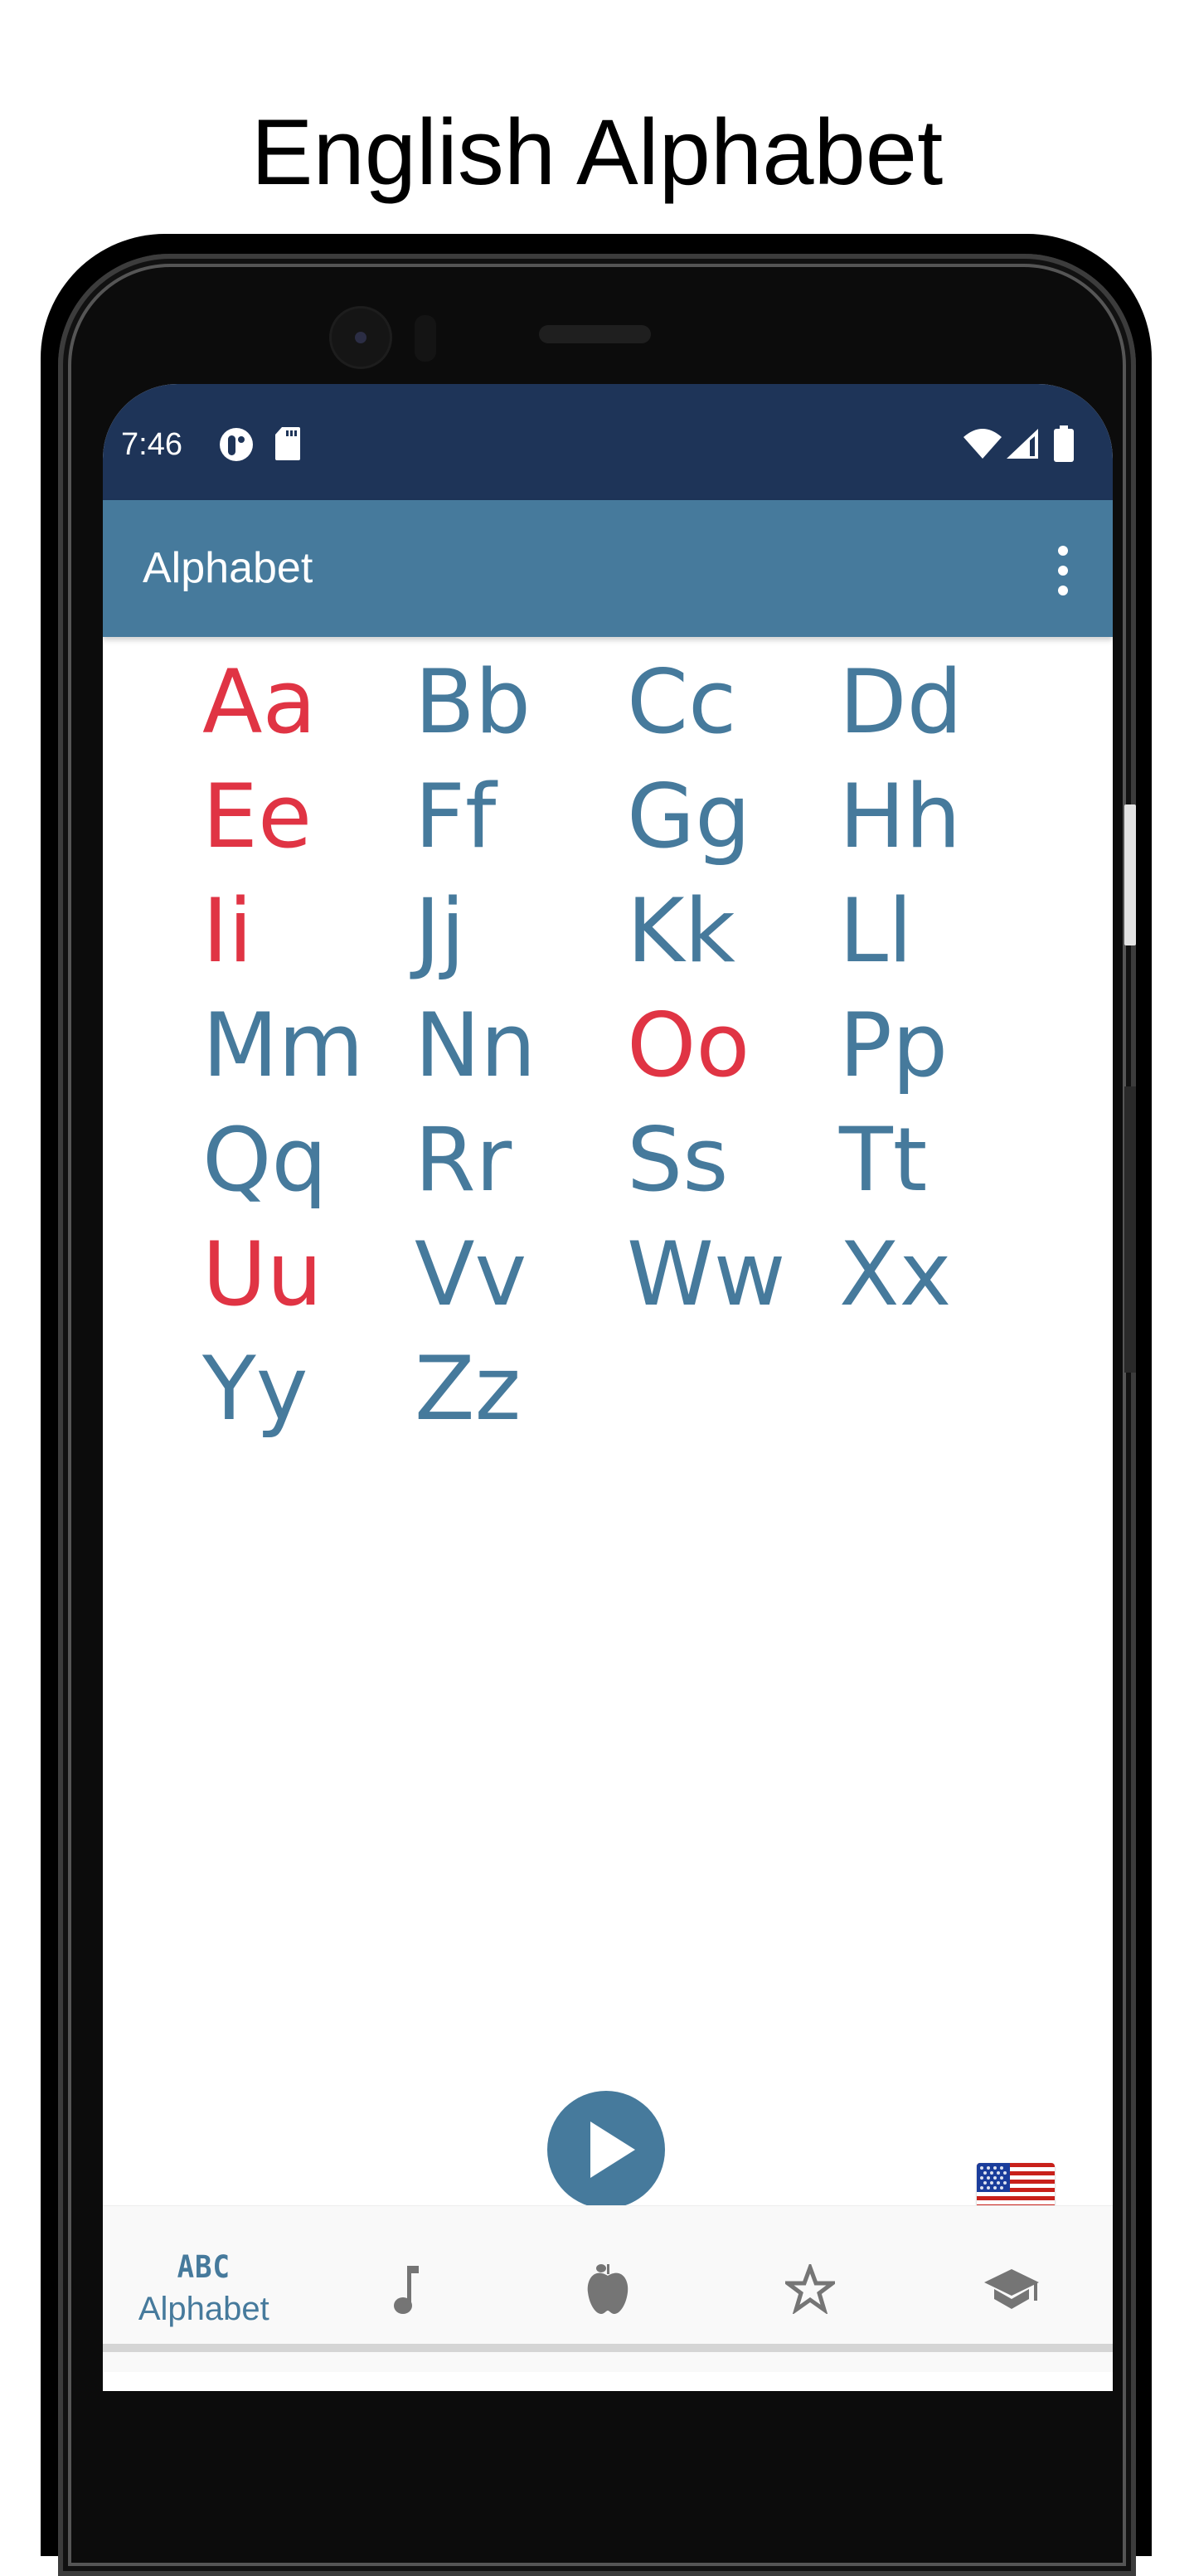  What do you see at coordinates (308, 1389) in the screenshot?
I see `letter-tile: Yy` at bounding box center [308, 1389].